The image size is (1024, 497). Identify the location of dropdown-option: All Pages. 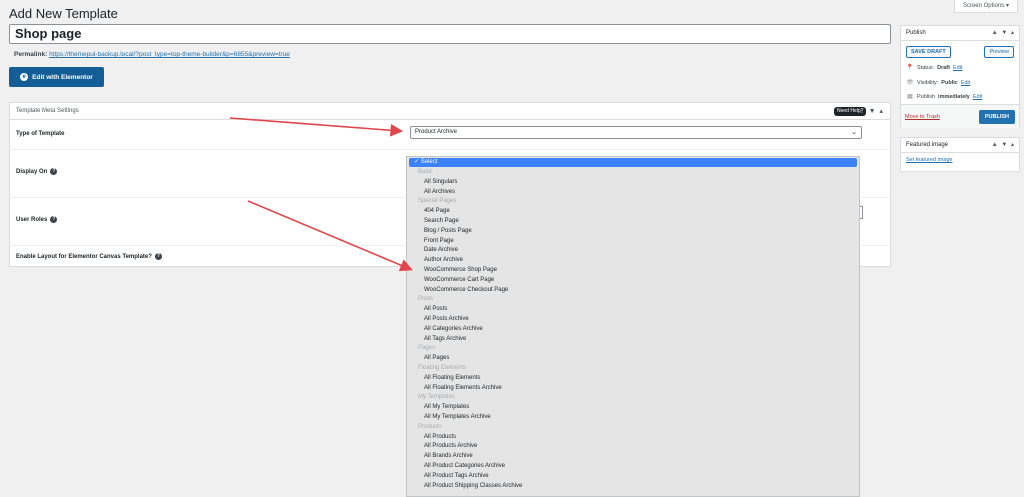
(633, 359).